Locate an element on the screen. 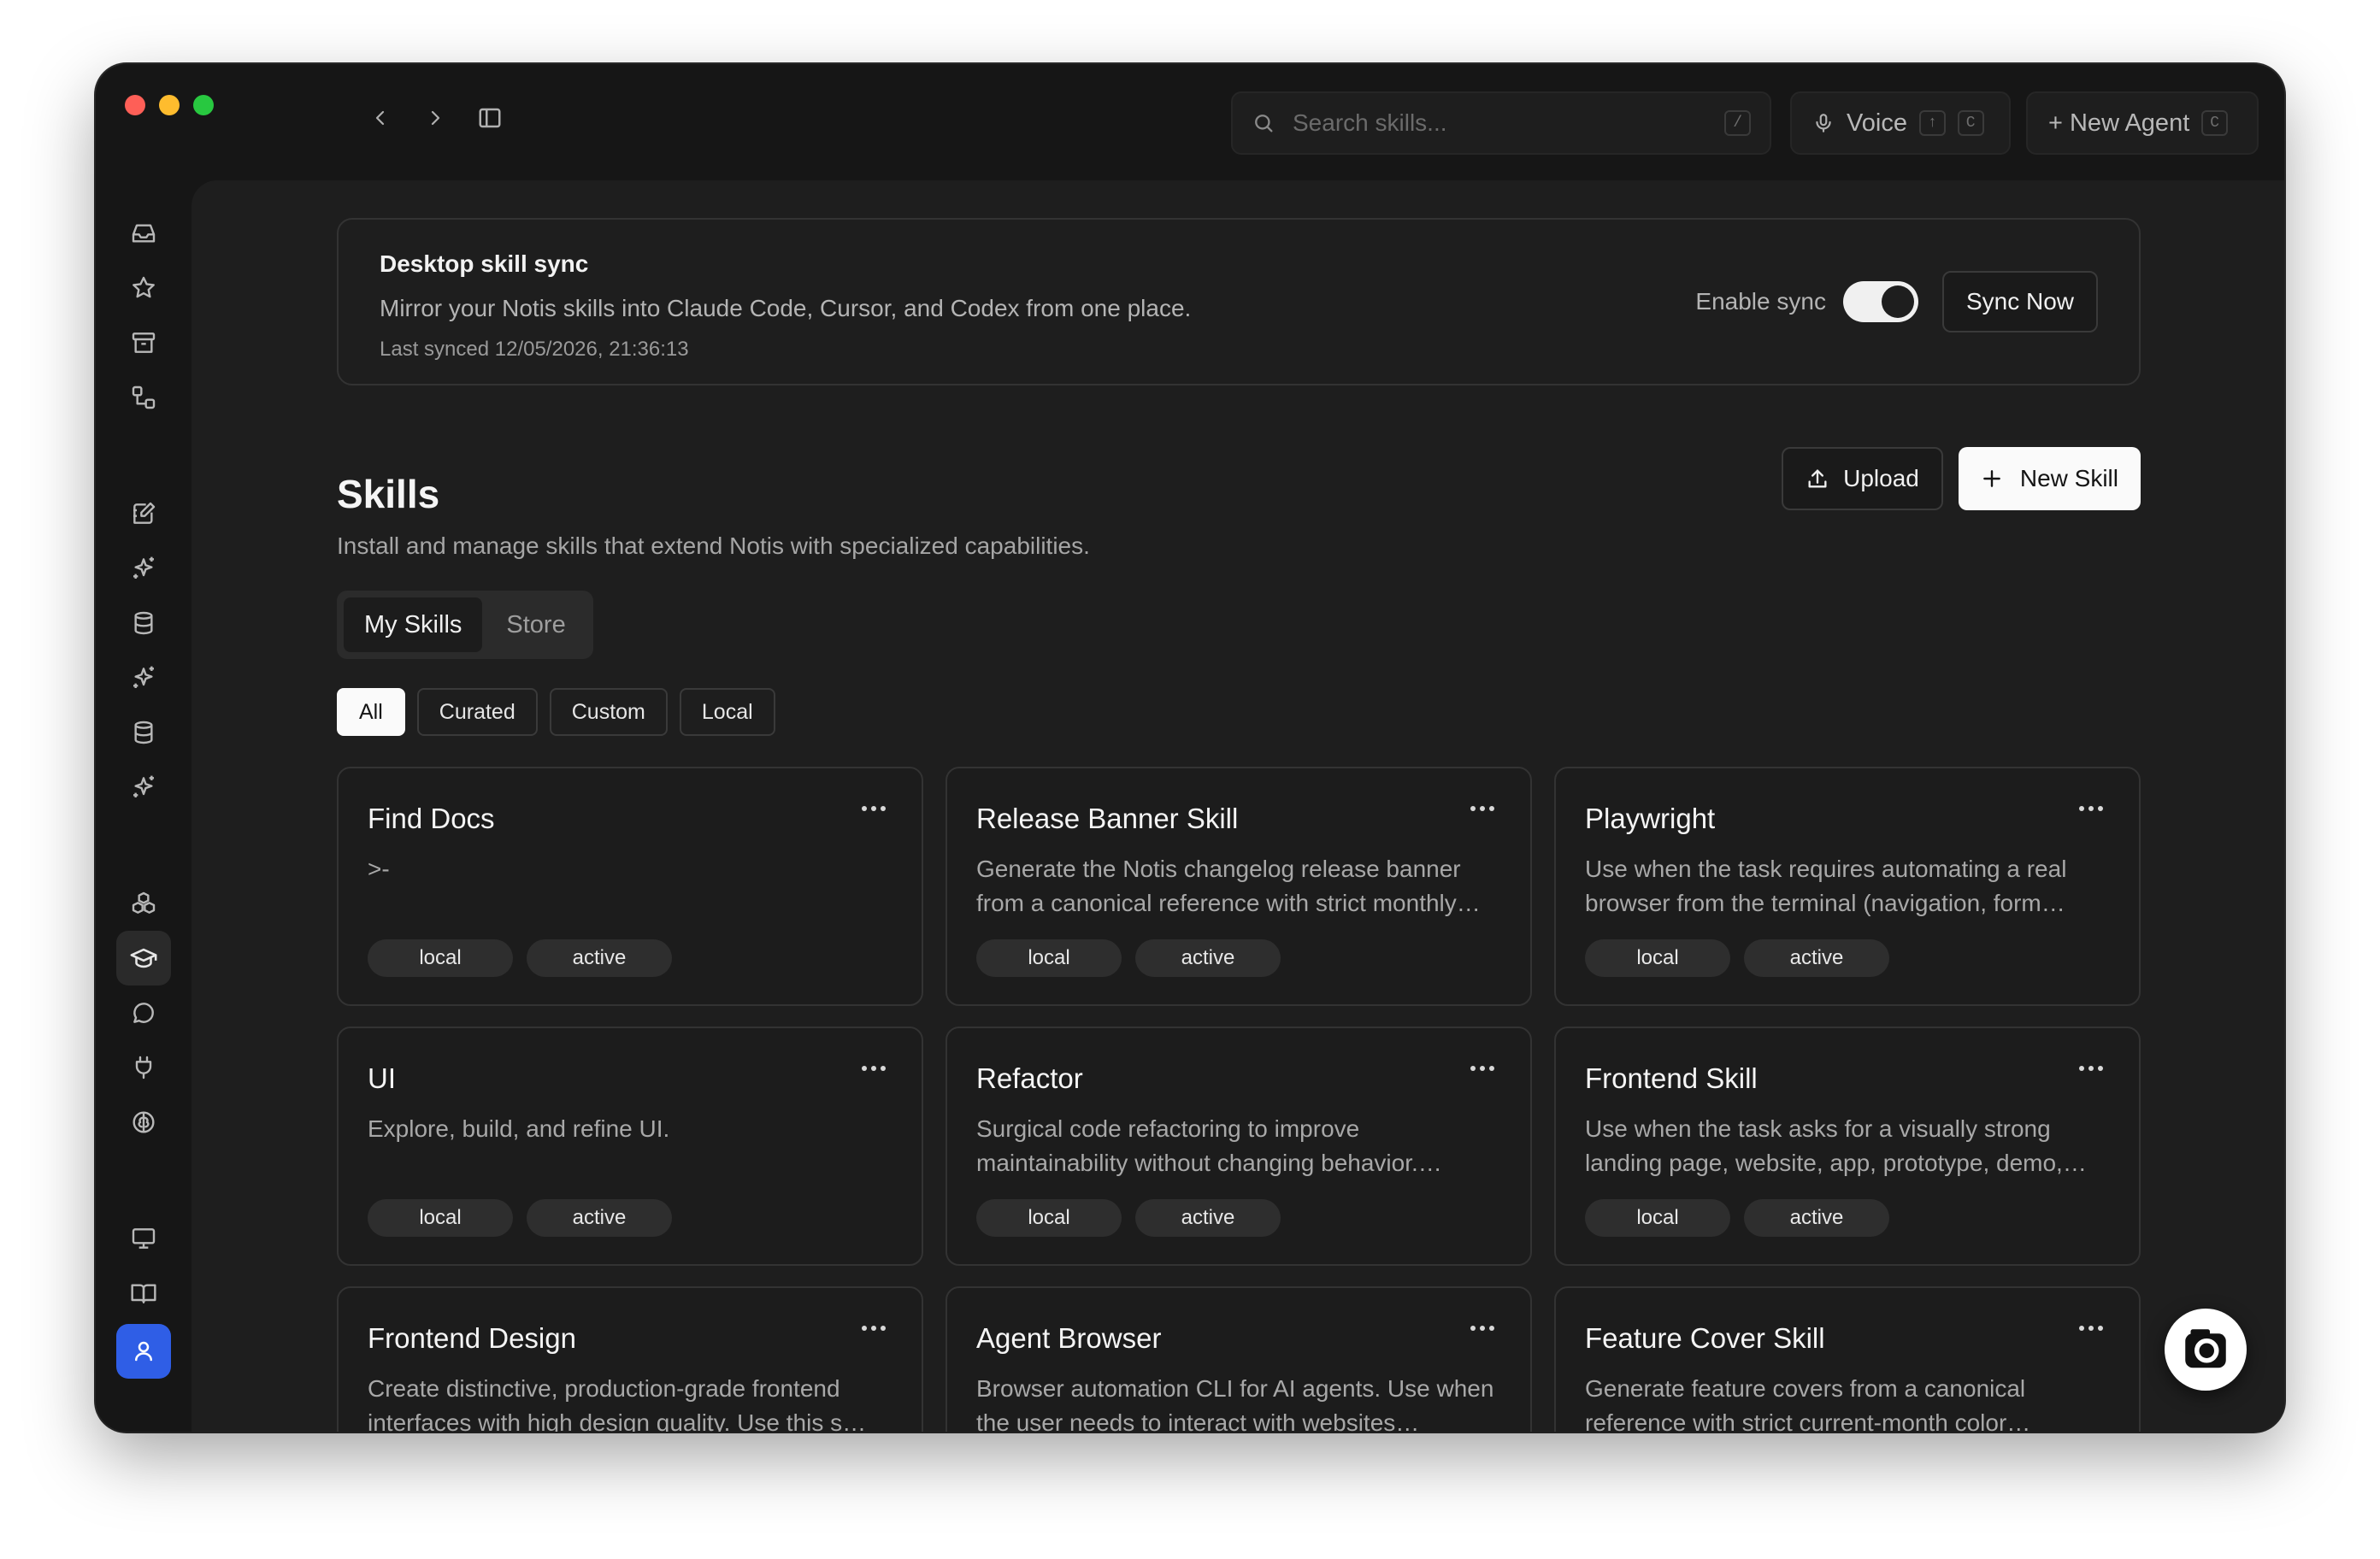 The width and height of the screenshot is (2380, 1559). brain-icon is located at coordinates (144, 1122).